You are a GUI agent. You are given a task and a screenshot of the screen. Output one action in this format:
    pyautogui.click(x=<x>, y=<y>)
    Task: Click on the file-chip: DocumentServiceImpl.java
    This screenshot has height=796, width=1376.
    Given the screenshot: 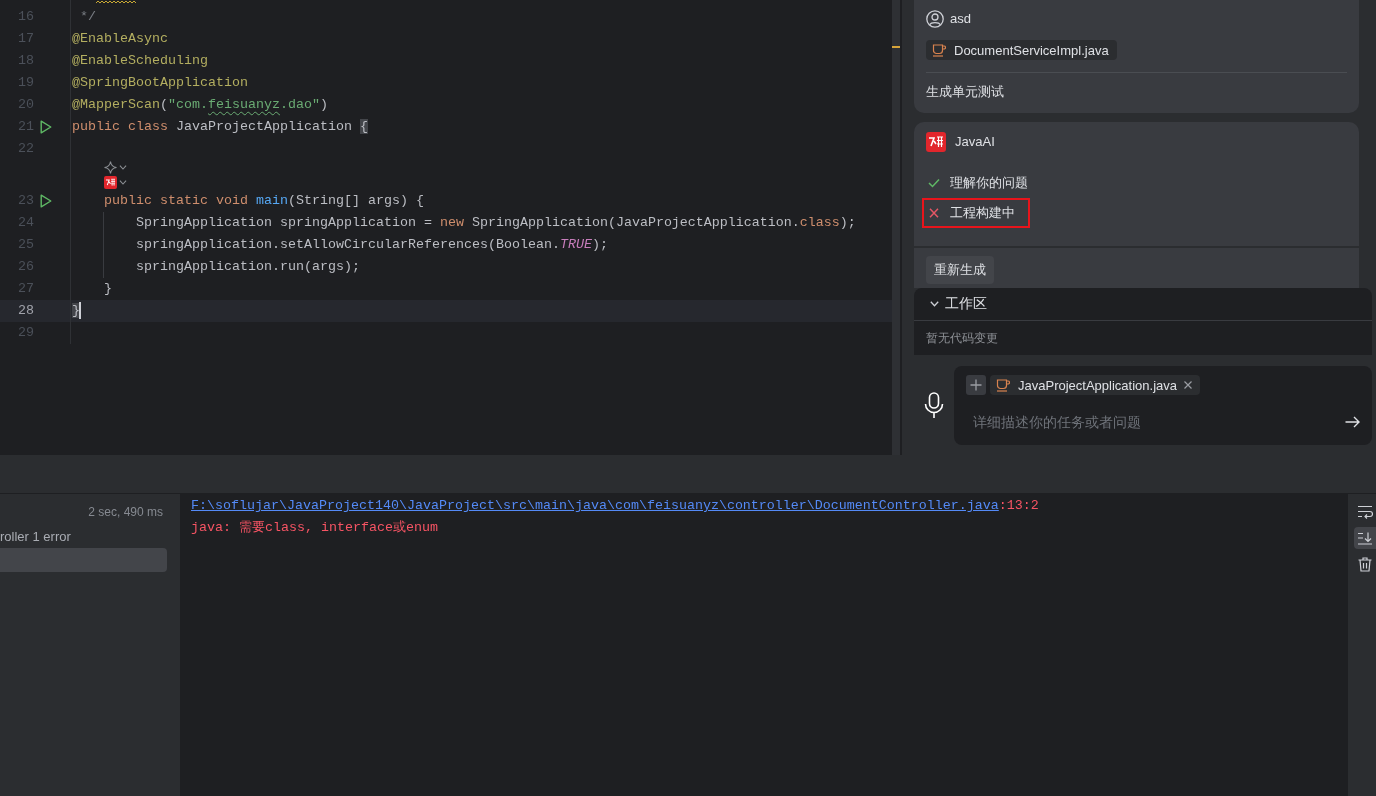 What is the action you would take?
    pyautogui.click(x=1021, y=50)
    